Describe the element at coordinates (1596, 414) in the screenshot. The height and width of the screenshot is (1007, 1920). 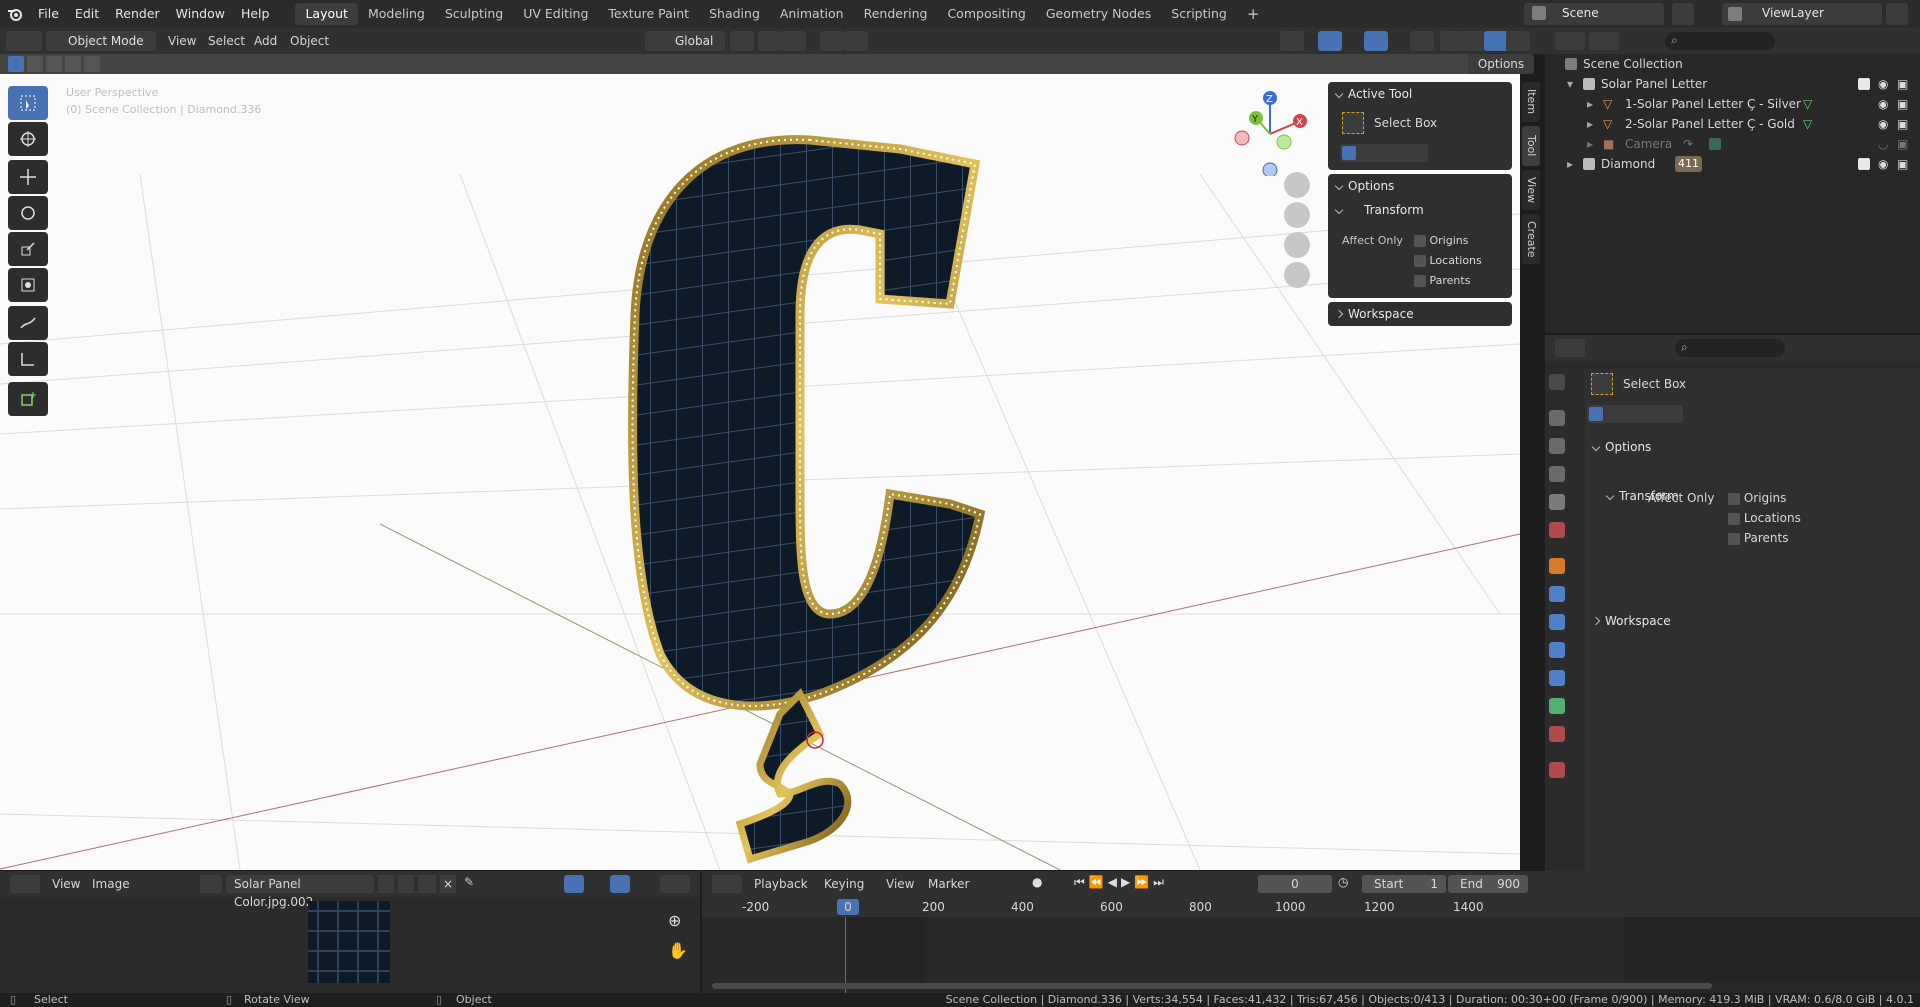
I see `mode-new-icon` at that location.